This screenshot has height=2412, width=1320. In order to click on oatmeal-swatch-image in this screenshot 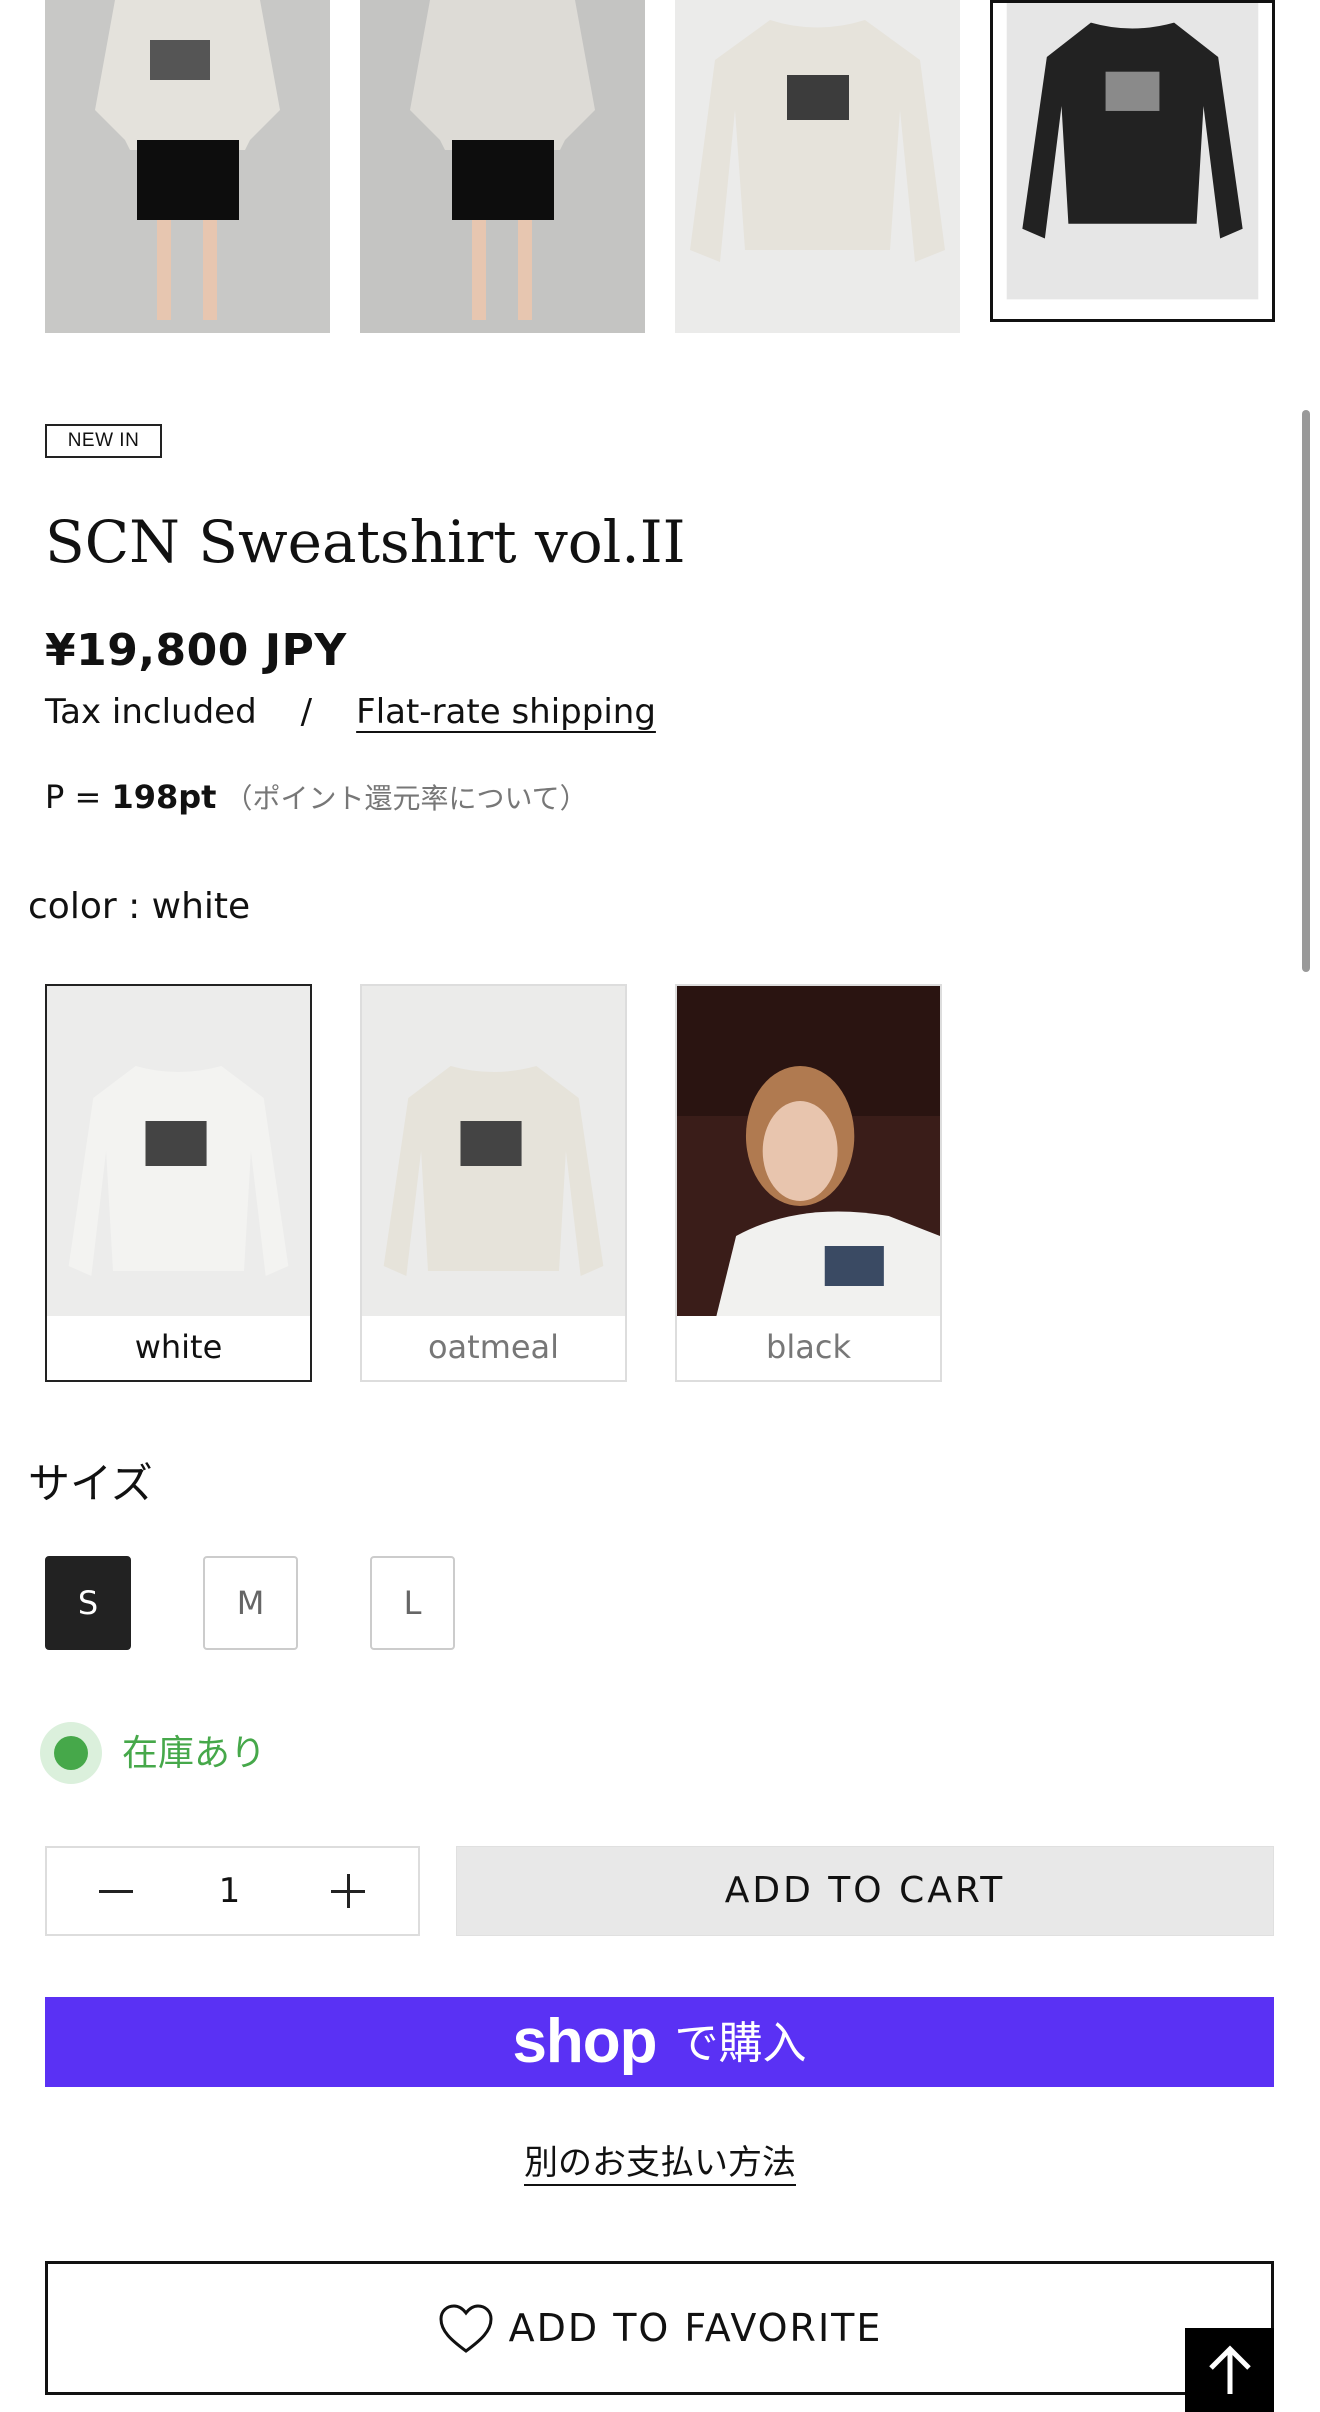, I will do `click(493, 1151)`.